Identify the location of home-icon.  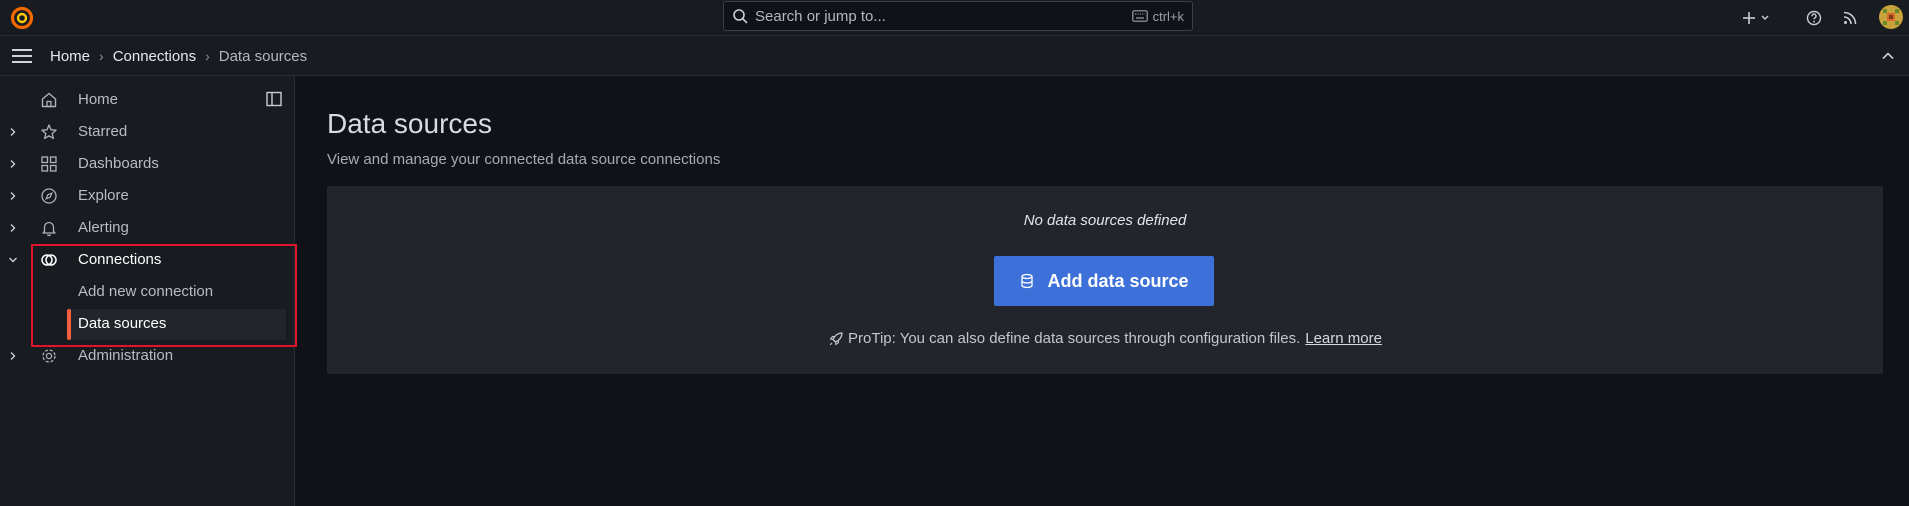
(49, 100).